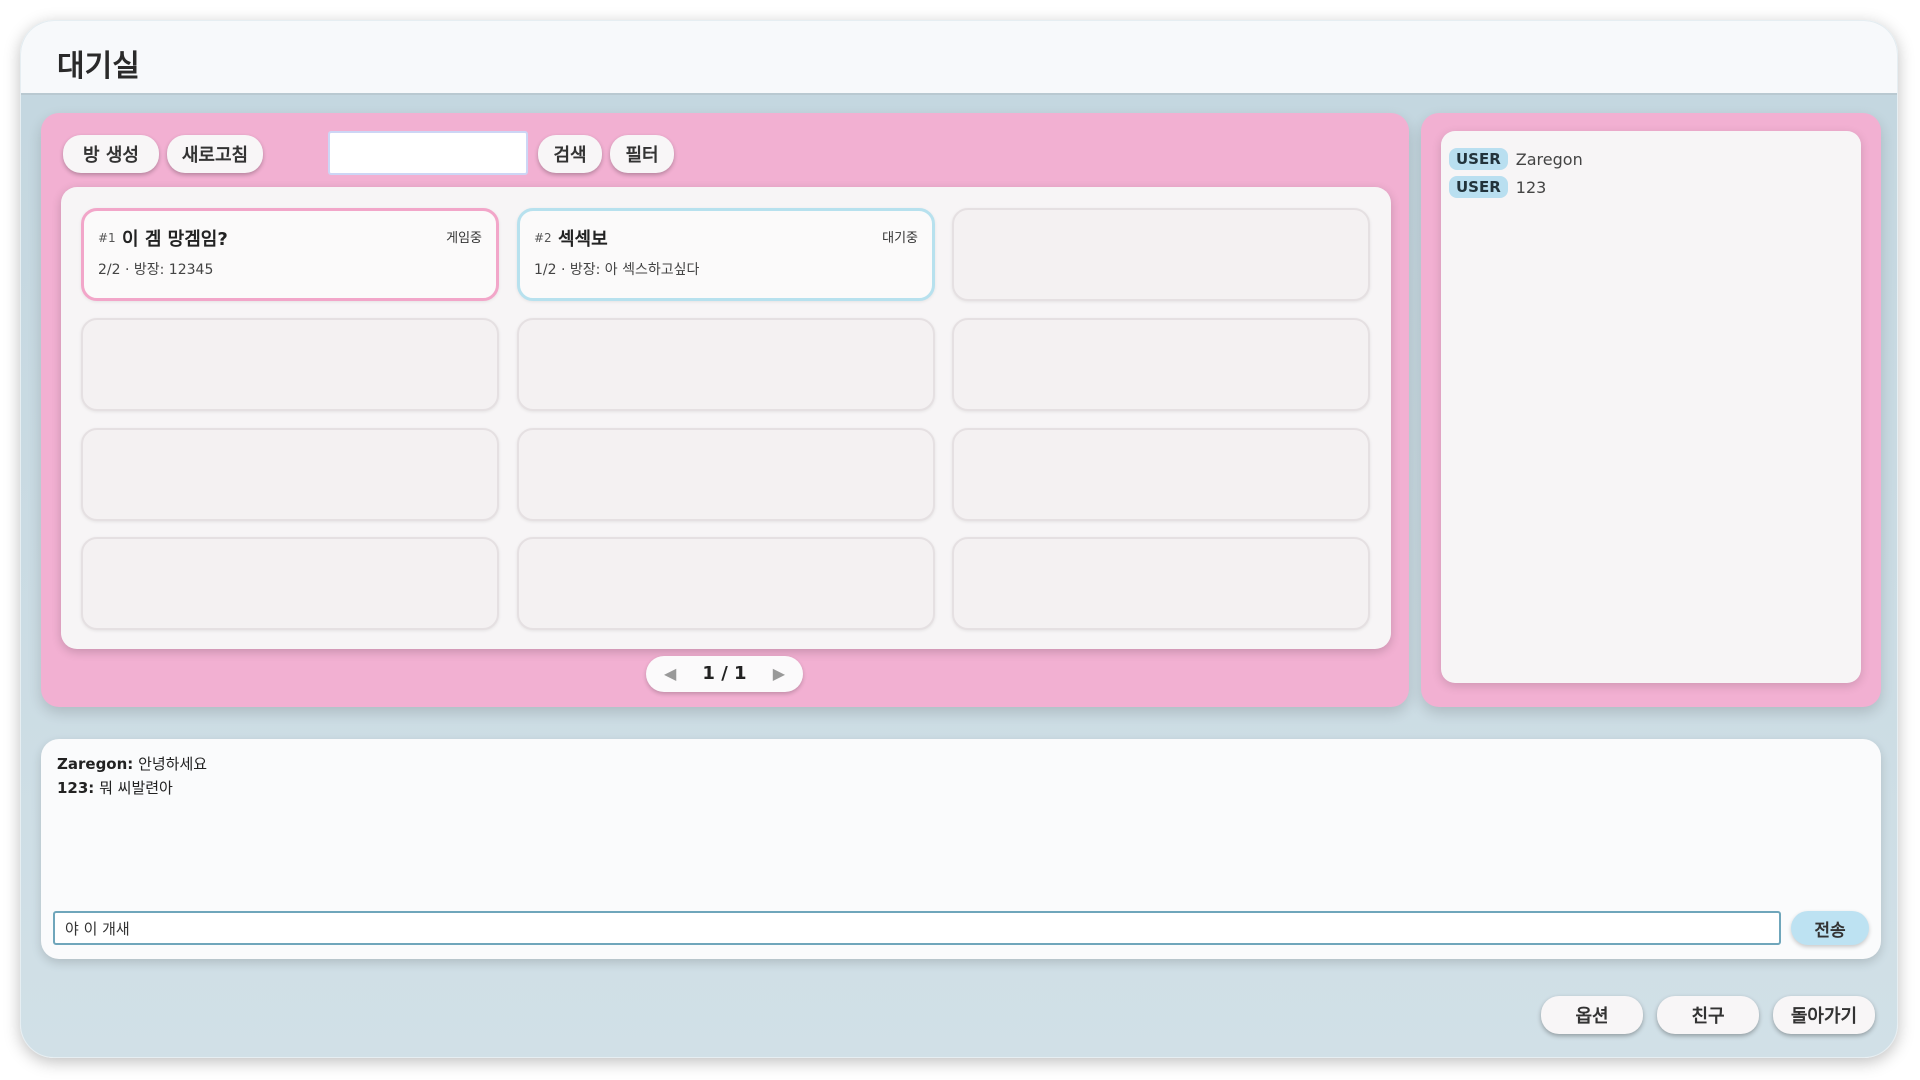  I want to click on chat-message: Zaregon: 안녕하세요, so click(132, 763).